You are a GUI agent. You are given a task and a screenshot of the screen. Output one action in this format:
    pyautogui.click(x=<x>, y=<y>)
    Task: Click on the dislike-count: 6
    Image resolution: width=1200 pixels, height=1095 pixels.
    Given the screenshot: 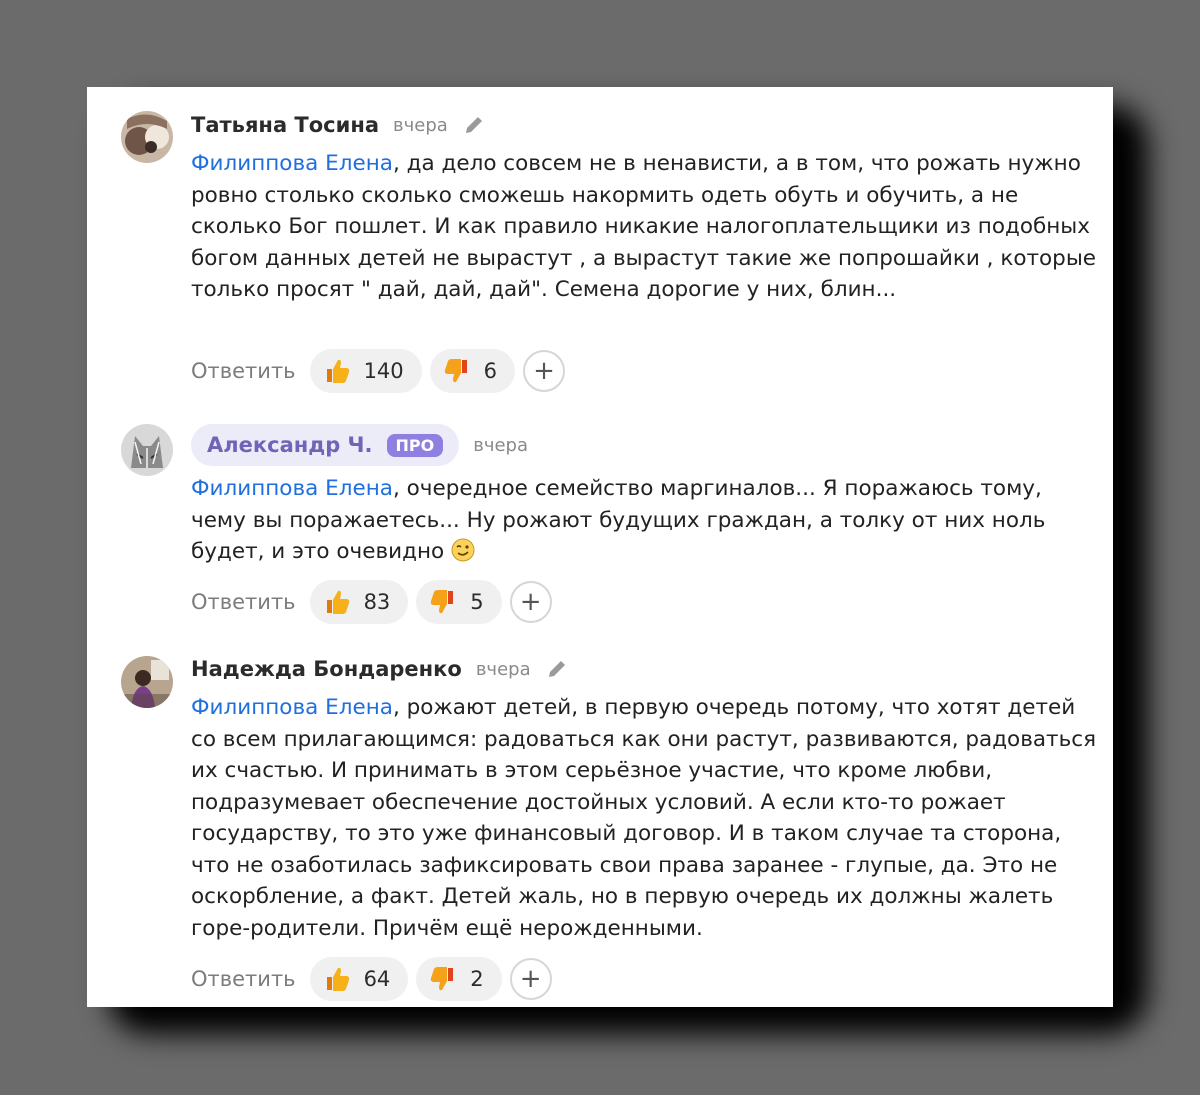 What is the action you would take?
    pyautogui.click(x=490, y=371)
    